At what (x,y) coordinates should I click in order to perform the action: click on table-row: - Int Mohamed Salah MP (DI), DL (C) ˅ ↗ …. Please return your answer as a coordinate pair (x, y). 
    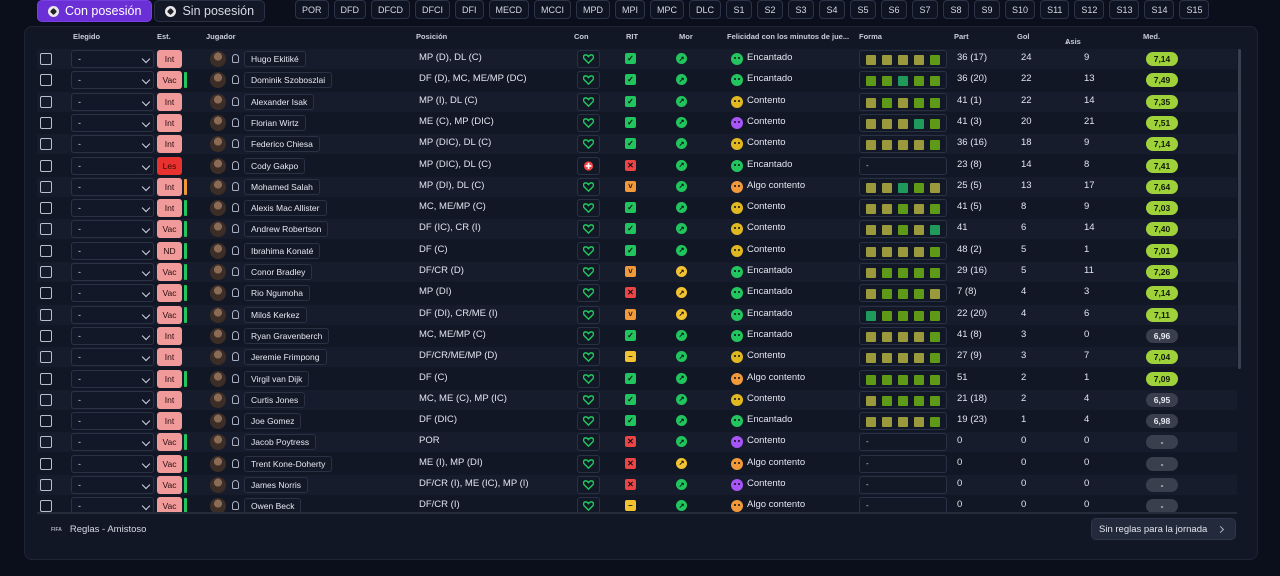
    Looking at the image, I should click on (637, 186).